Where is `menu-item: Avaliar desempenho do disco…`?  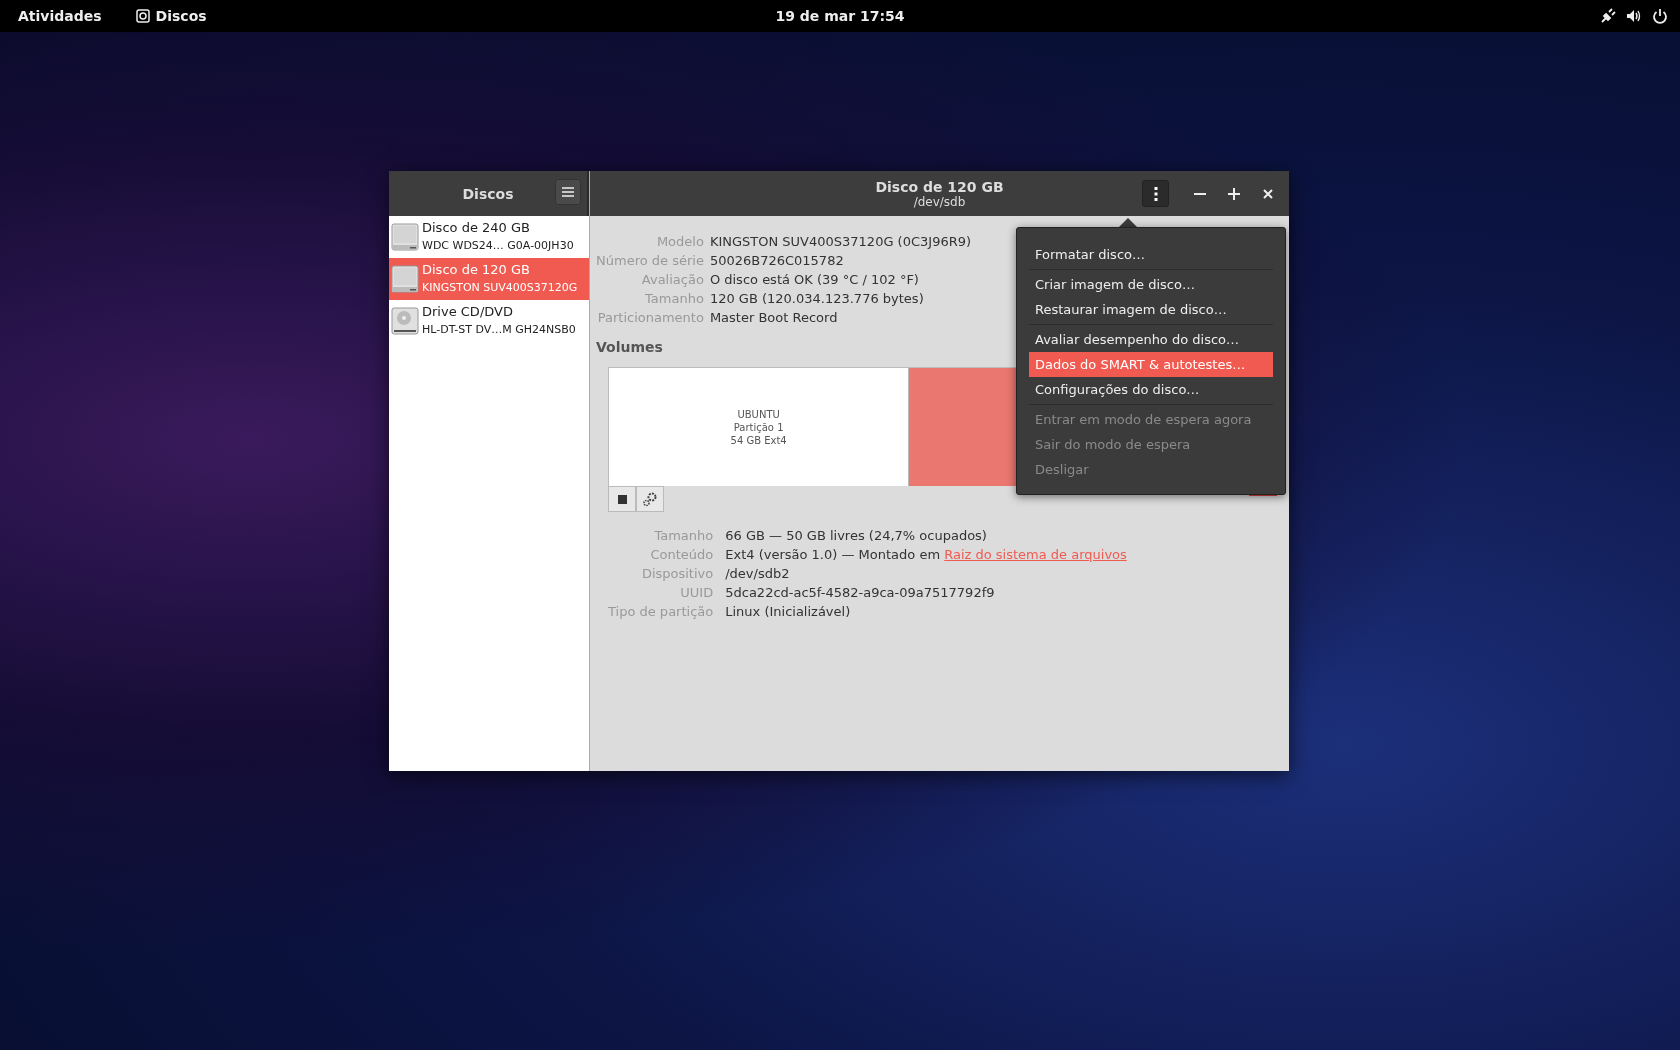
menu-item: Avaliar desempenho do disco… is located at coordinates (1151, 339).